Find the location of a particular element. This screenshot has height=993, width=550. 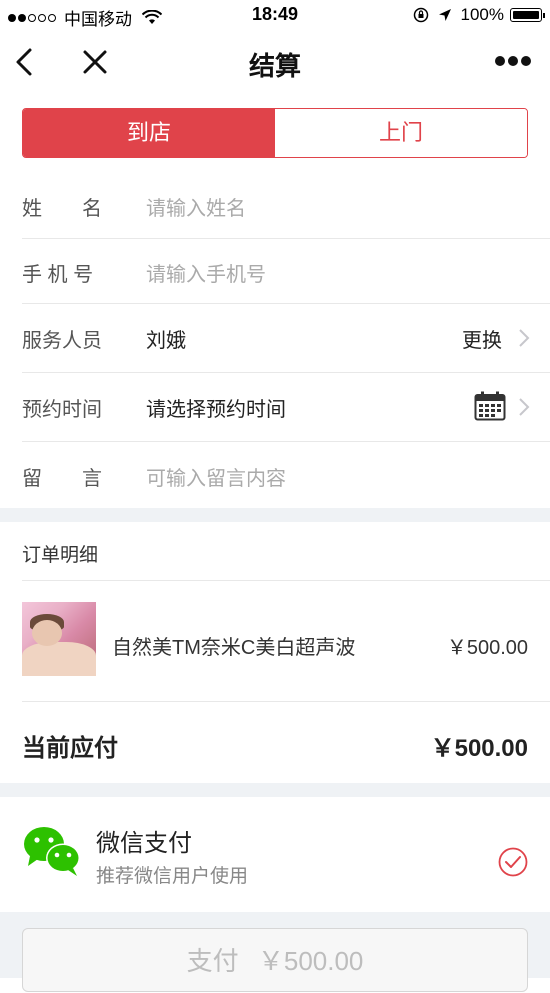

message-row: 留 言 可输入留言内容 is located at coordinates (286, 475).